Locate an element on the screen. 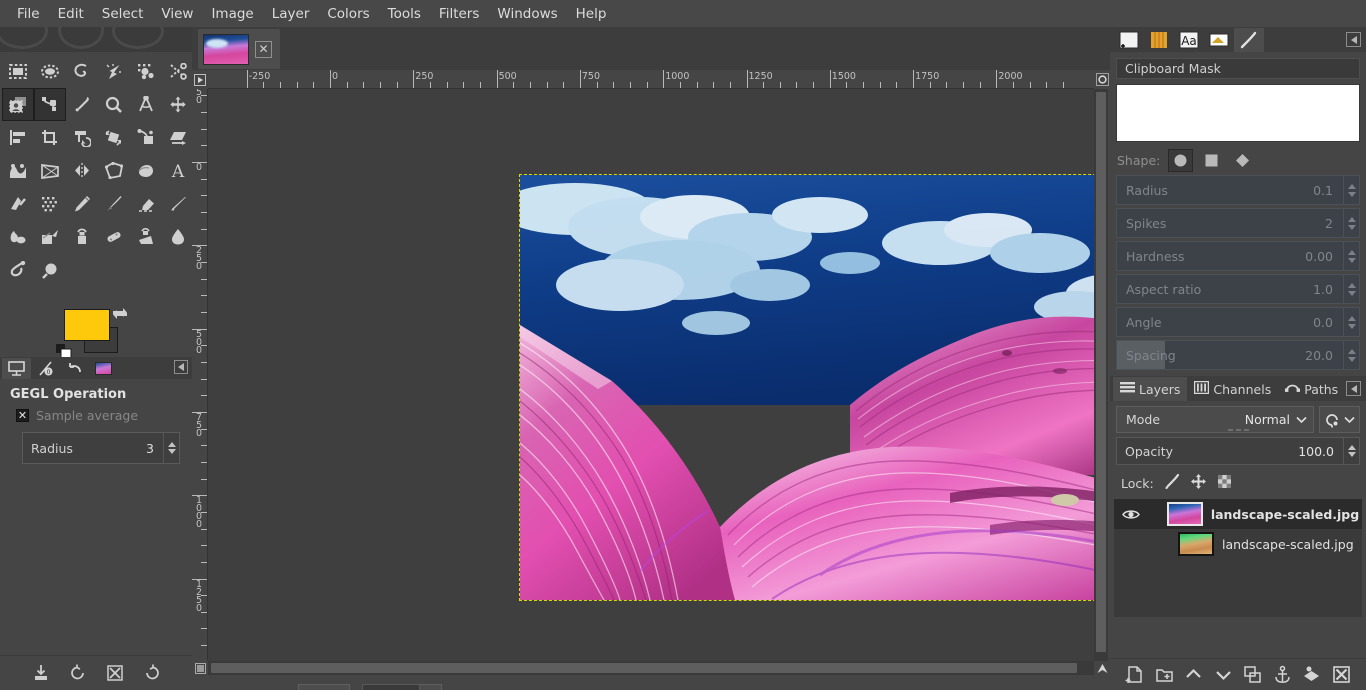  heal-icon is located at coordinates (114, 236).